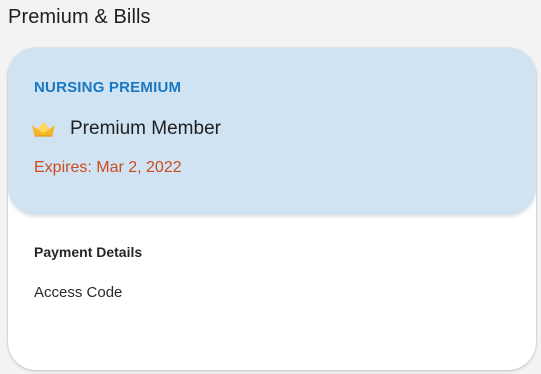 This screenshot has width=541, height=374. What do you see at coordinates (145, 128) in the screenshot?
I see `member-status-label: Premium Member` at bounding box center [145, 128].